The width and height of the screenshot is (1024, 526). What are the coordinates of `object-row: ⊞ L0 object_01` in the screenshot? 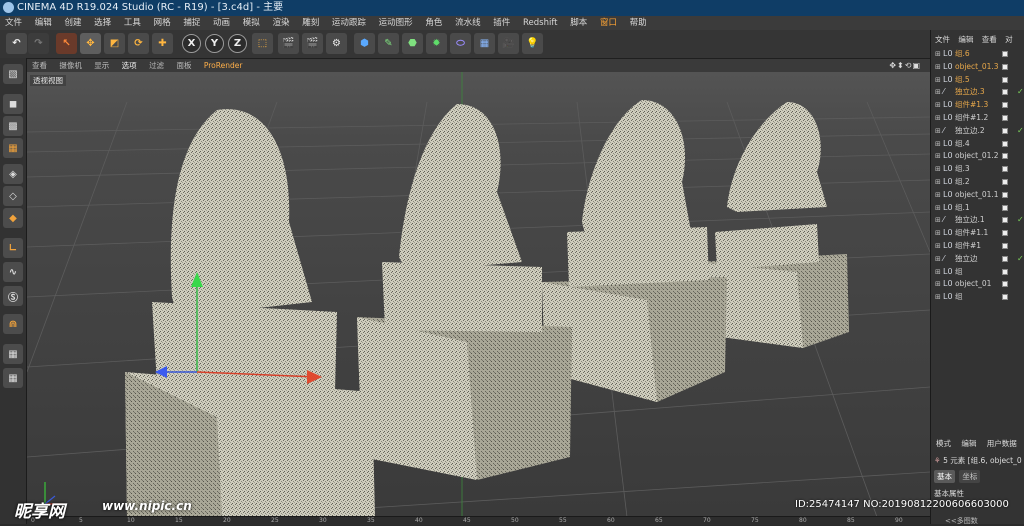 It's located at (978, 284).